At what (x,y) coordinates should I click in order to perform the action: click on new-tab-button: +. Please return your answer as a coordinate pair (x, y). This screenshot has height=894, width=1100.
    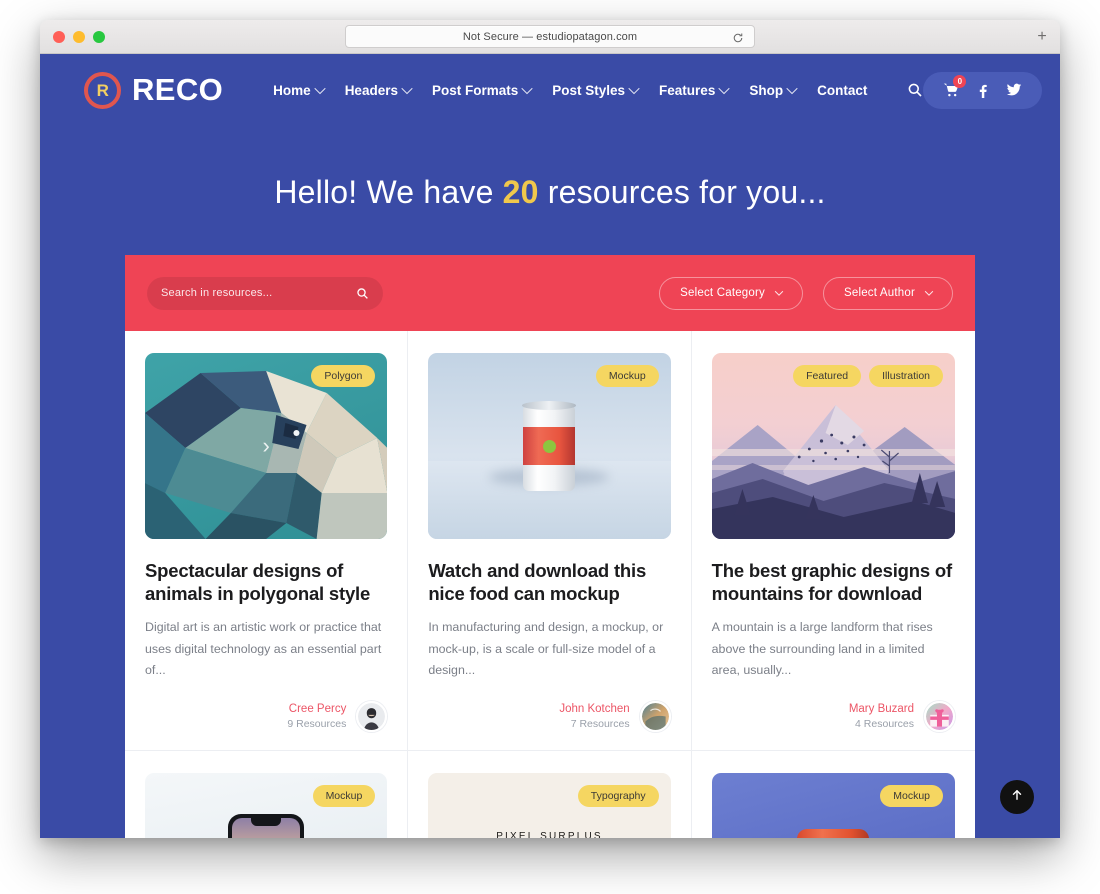
    Looking at the image, I should click on (1042, 37).